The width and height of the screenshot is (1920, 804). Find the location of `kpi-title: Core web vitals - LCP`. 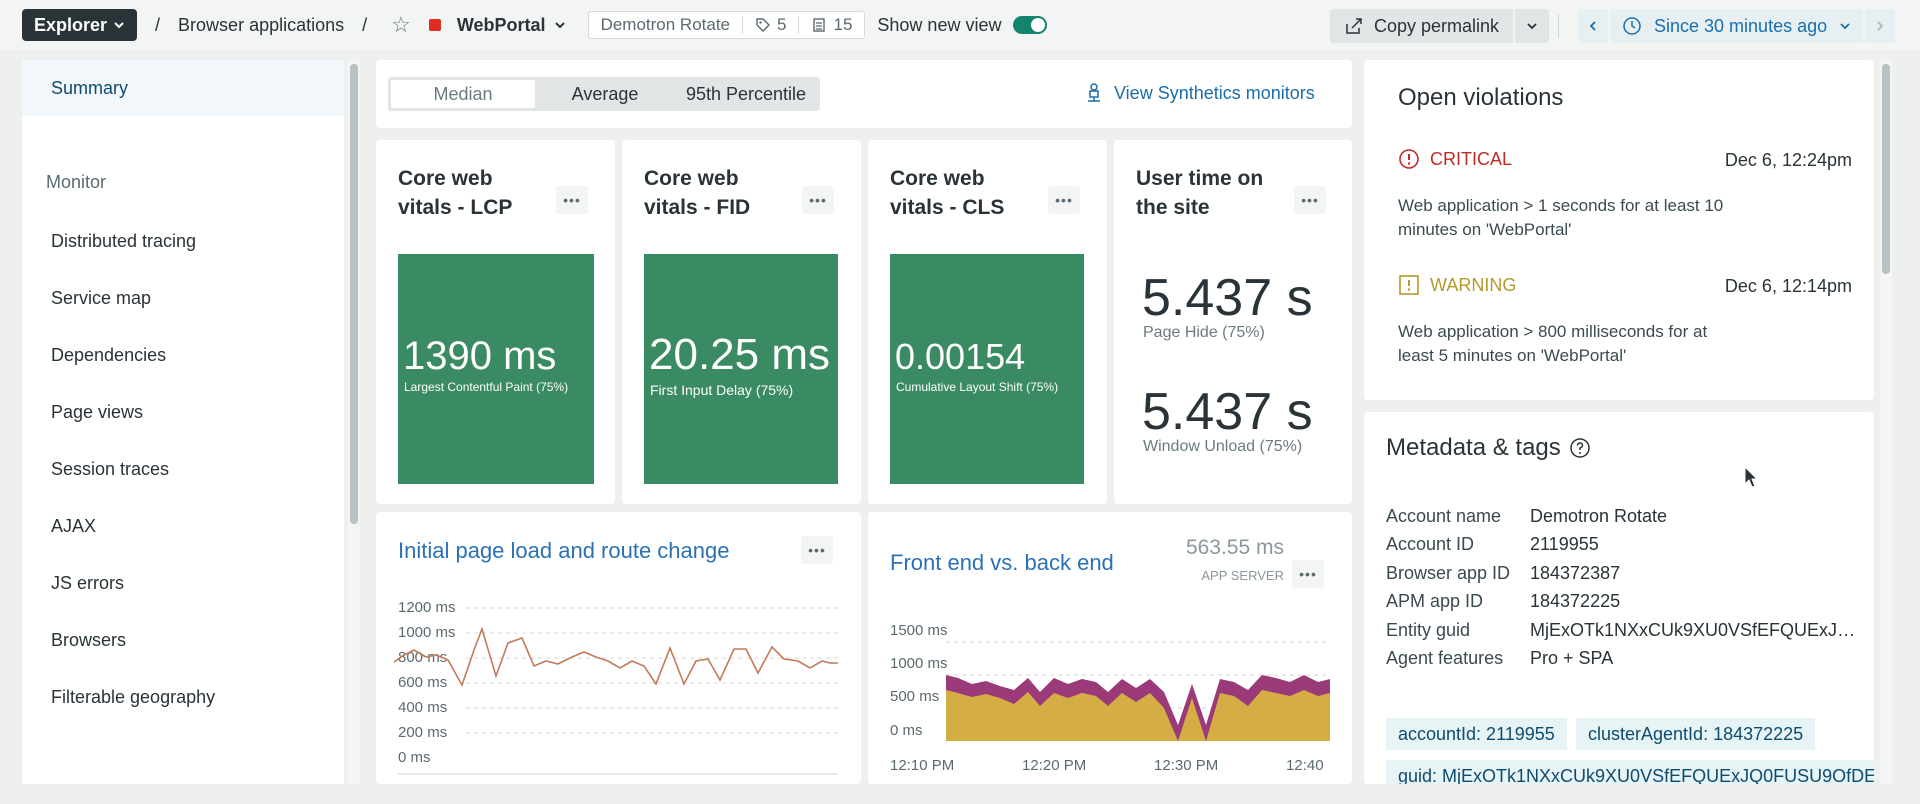

kpi-title: Core web vitals - LCP is located at coordinates (455, 193).